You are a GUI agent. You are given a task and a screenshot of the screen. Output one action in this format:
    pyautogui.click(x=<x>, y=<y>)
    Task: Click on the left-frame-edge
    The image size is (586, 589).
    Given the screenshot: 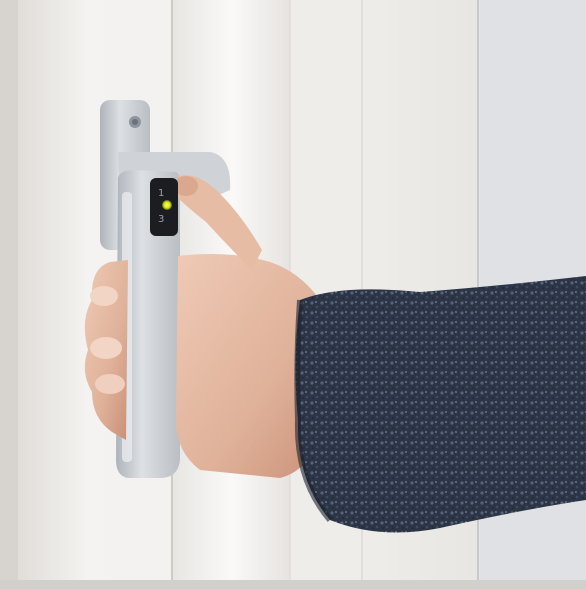 What is the action you would take?
    pyautogui.click(x=9, y=294)
    